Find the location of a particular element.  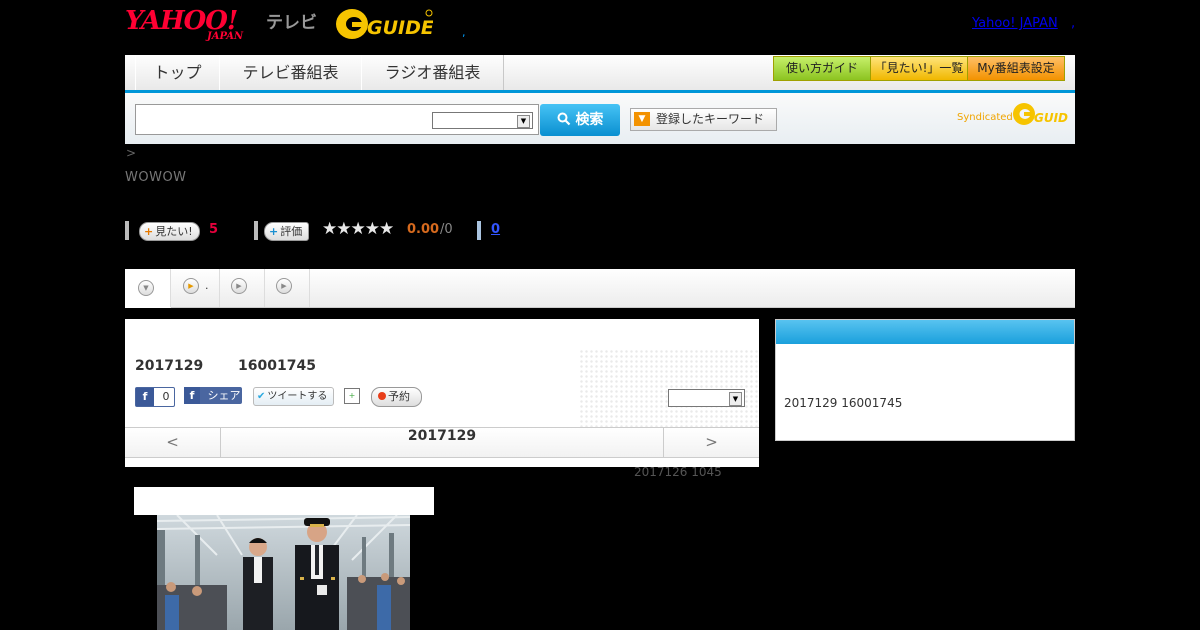

program-date: 2017129 is located at coordinates (169, 366).